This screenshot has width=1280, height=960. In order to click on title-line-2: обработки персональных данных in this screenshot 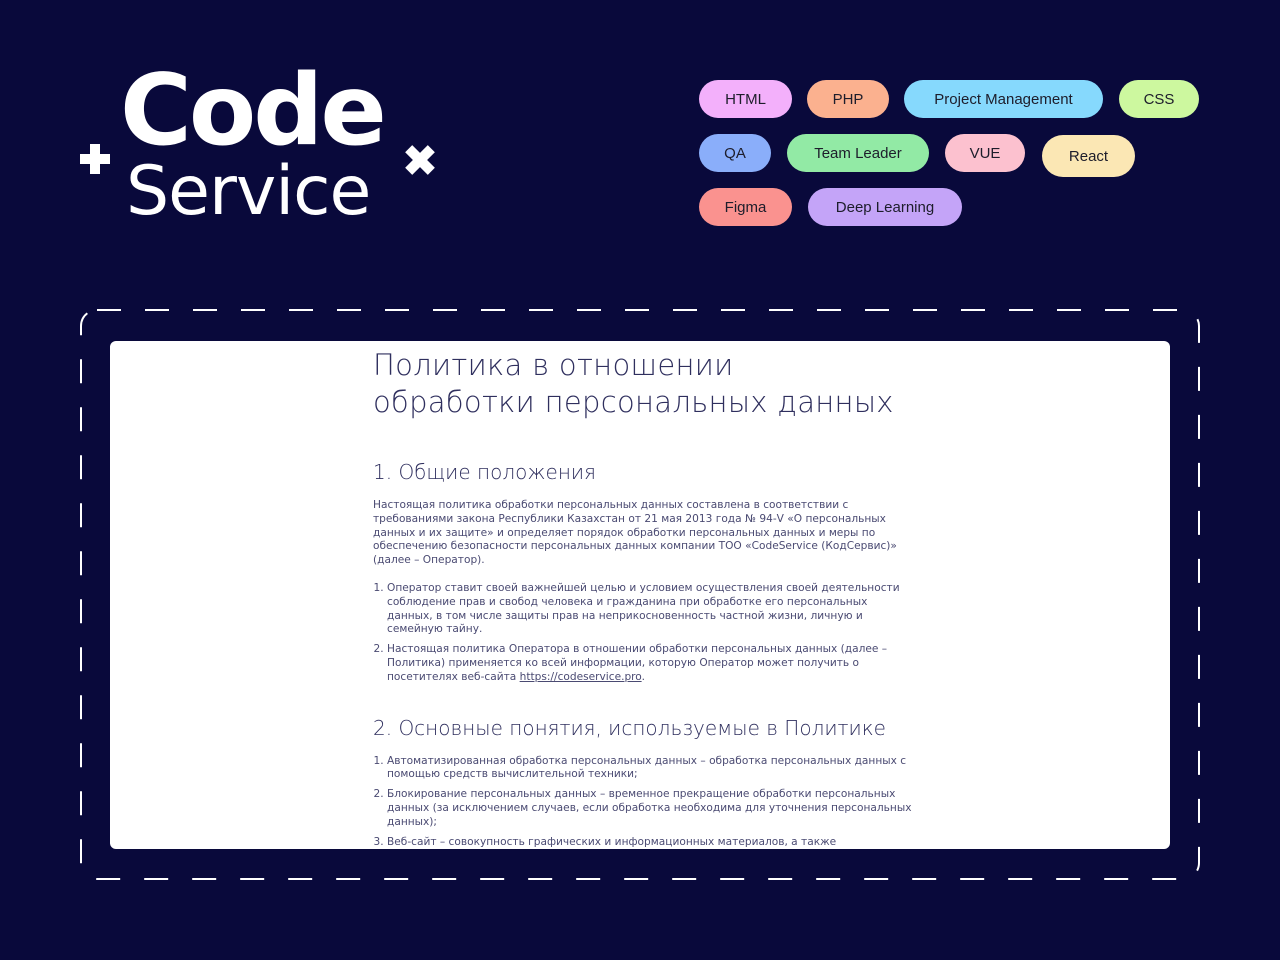, I will do `click(633, 402)`.